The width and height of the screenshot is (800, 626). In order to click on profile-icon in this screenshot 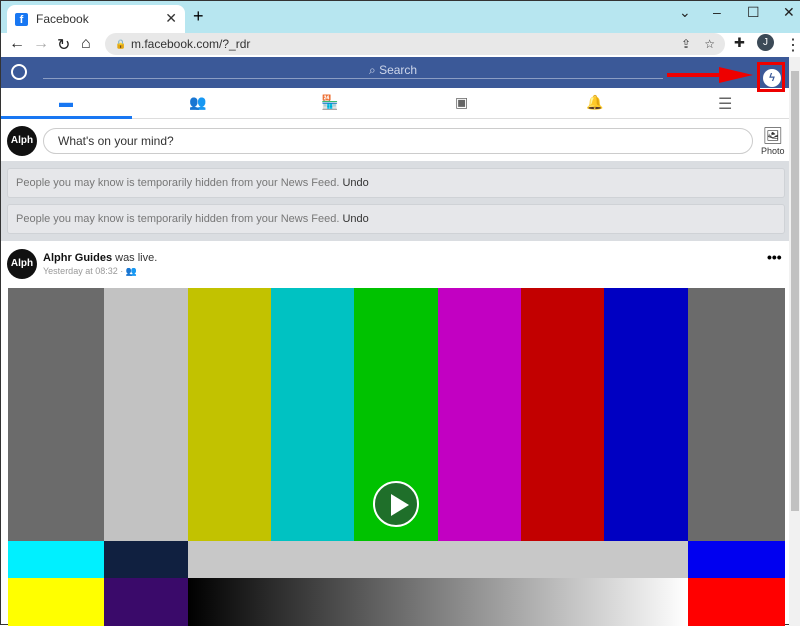, I will do `click(19, 72)`.